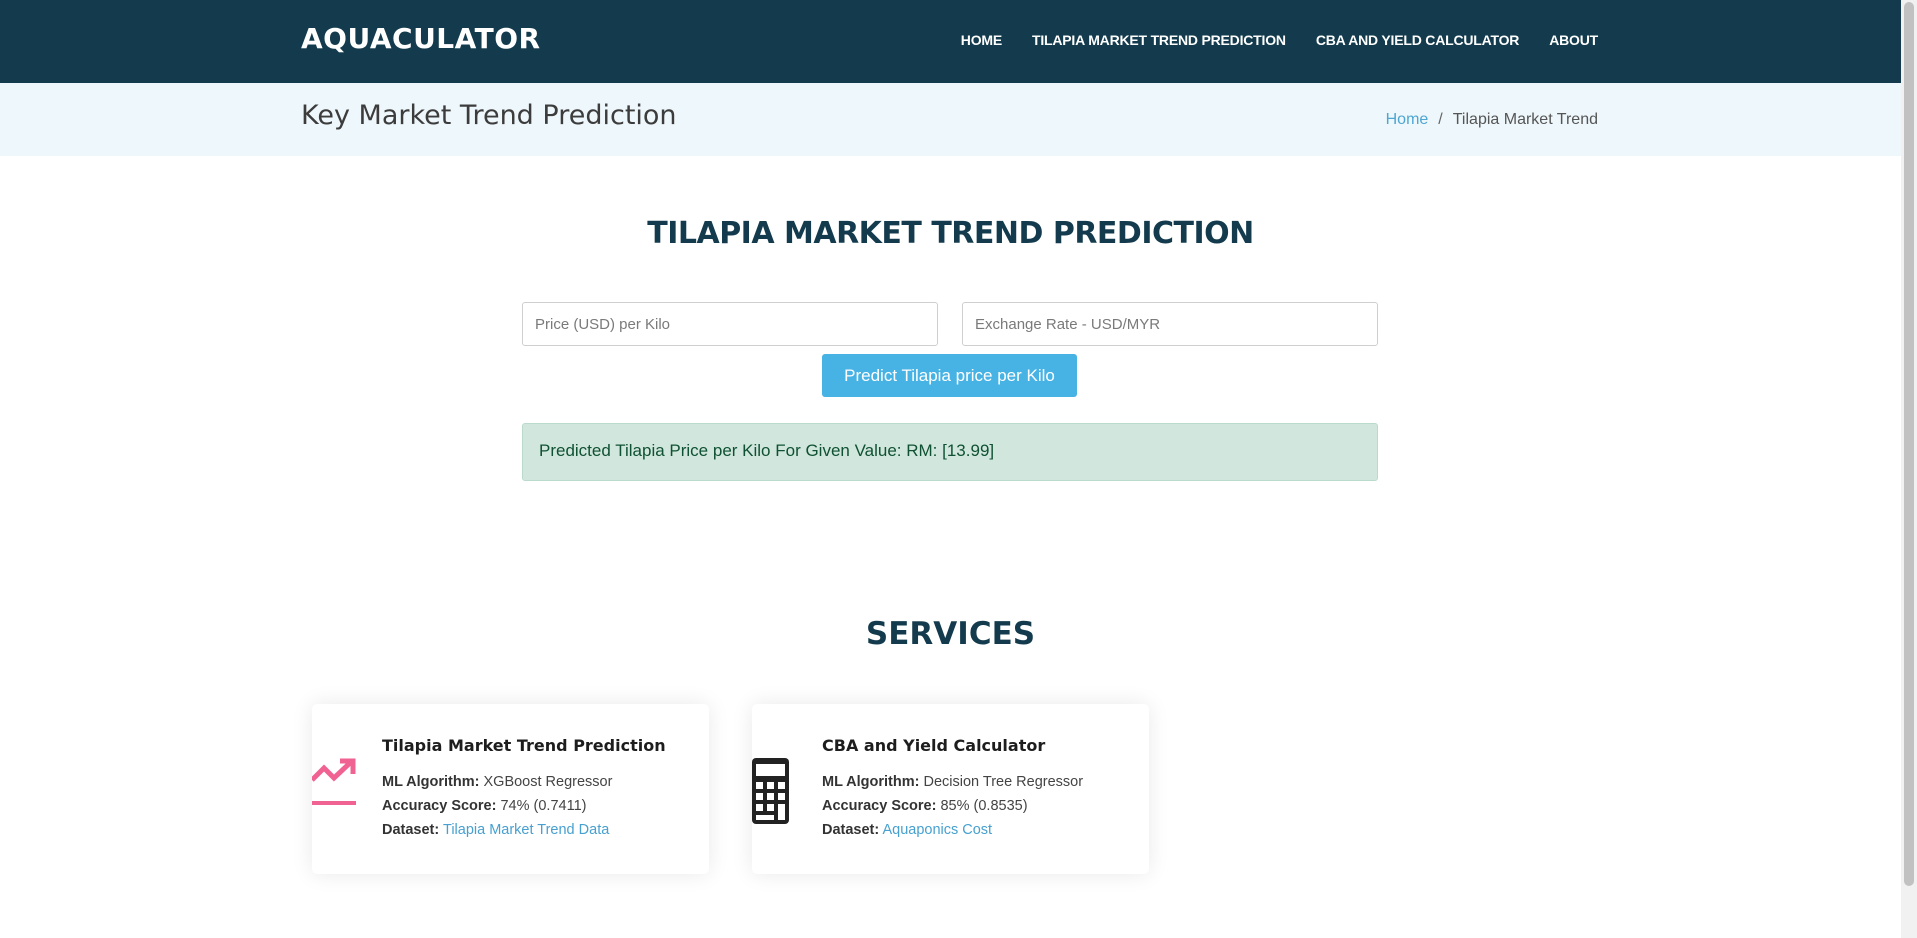  I want to click on algorithm-value: Decision Tree Regressor, so click(1003, 782).